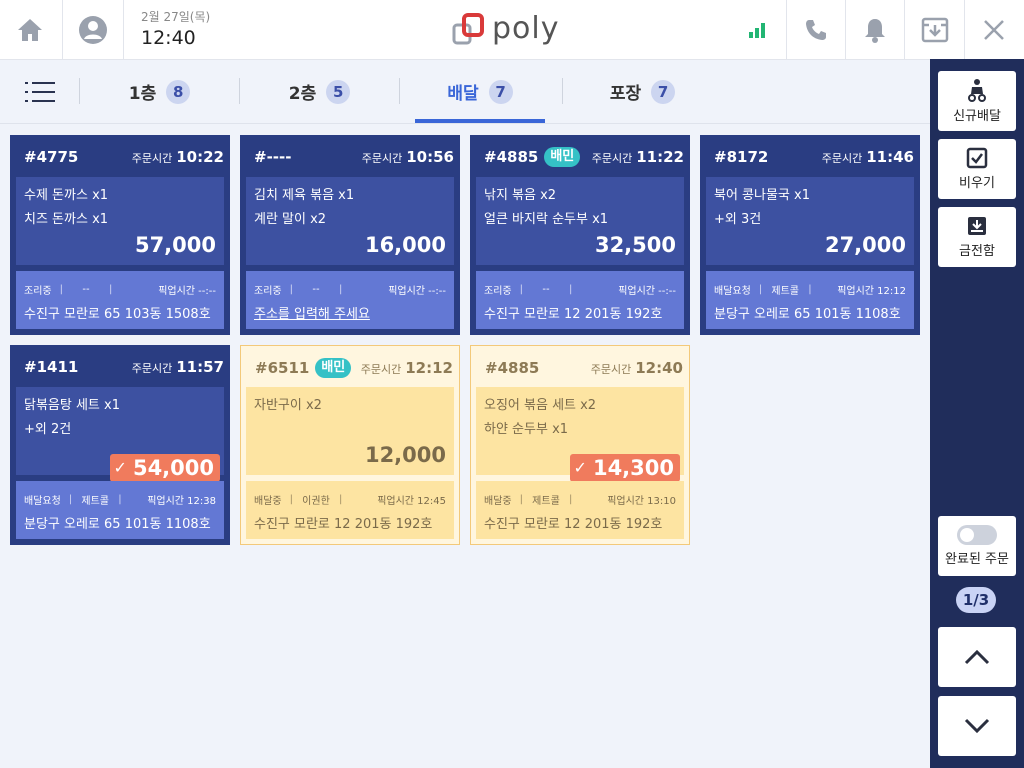 The height and width of the screenshot is (768, 1024). What do you see at coordinates (181, 501) in the screenshot?
I see `pickup-time: 픽업시간 12:38` at bounding box center [181, 501].